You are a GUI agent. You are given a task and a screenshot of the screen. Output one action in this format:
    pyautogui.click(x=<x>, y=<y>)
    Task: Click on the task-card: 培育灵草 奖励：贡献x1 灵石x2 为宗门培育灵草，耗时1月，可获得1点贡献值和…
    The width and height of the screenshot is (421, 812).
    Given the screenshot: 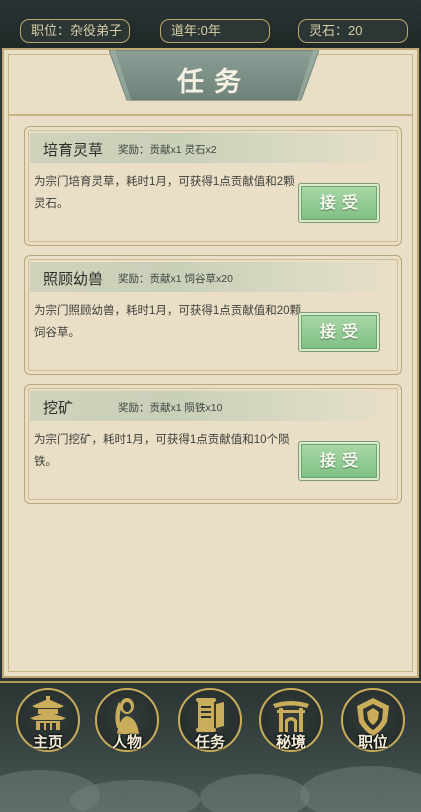 What is the action you would take?
    pyautogui.click(x=213, y=186)
    